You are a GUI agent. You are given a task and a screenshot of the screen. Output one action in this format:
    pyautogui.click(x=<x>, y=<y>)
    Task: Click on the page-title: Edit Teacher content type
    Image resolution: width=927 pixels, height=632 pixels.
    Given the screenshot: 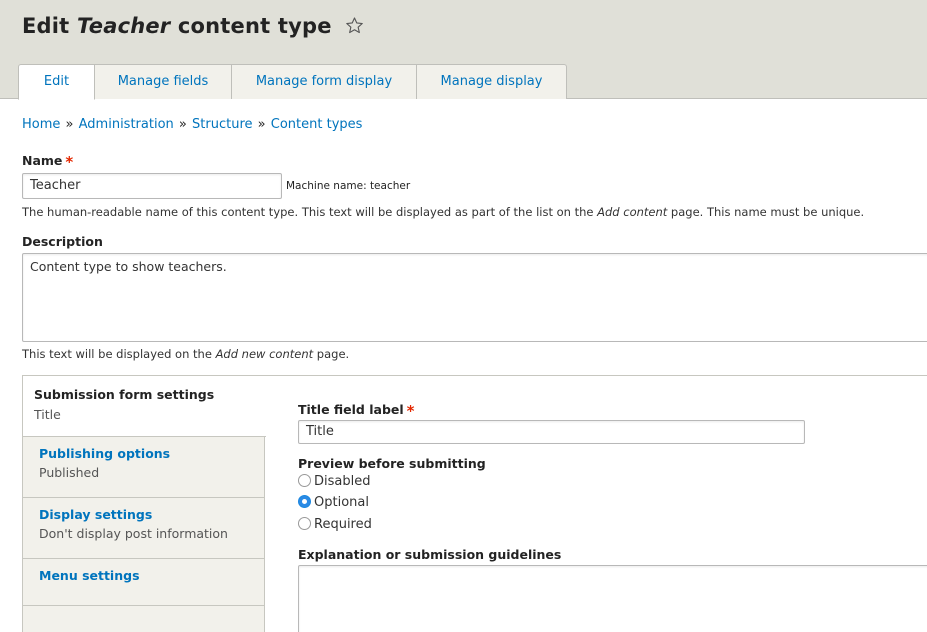 What is the action you would take?
    pyautogui.click(x=193, y=27)
    